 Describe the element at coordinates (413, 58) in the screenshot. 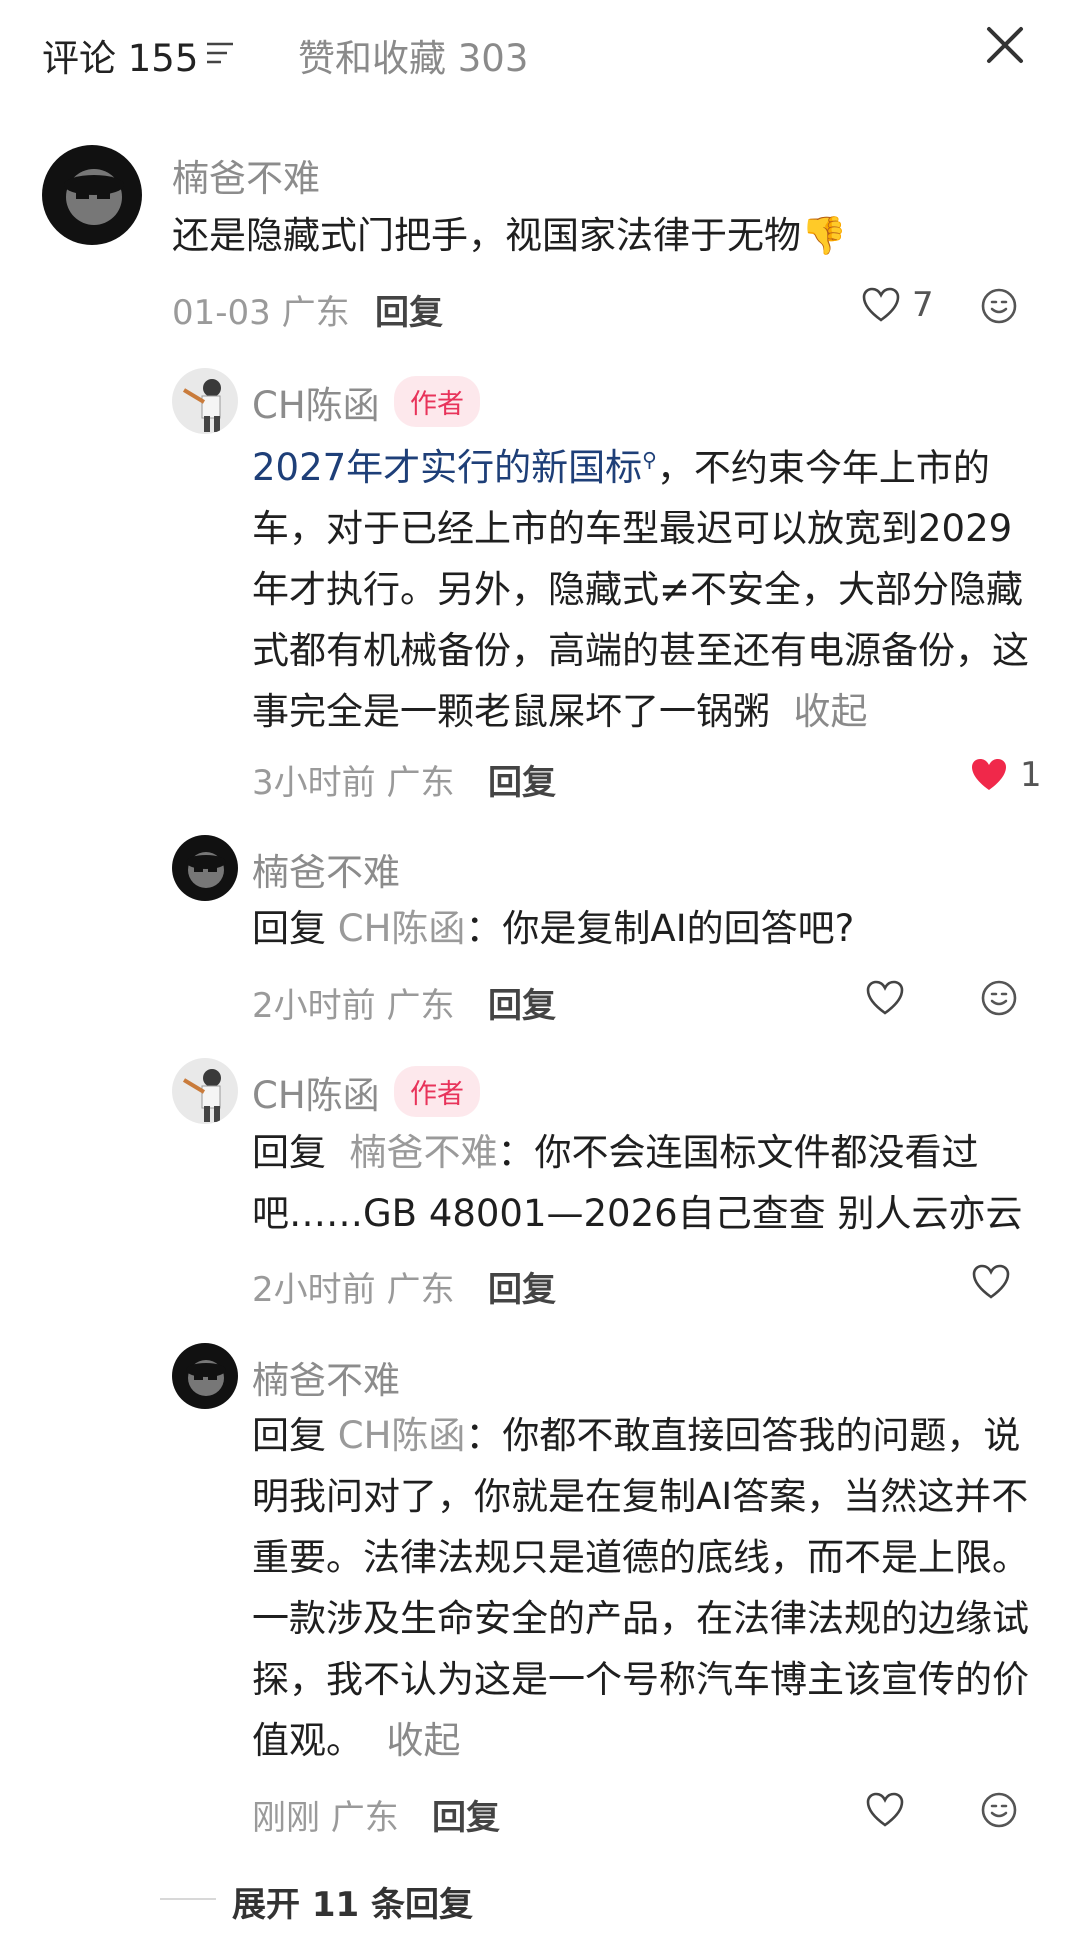

I see `tab-likes-label: 赞和收藏 303` at that location.